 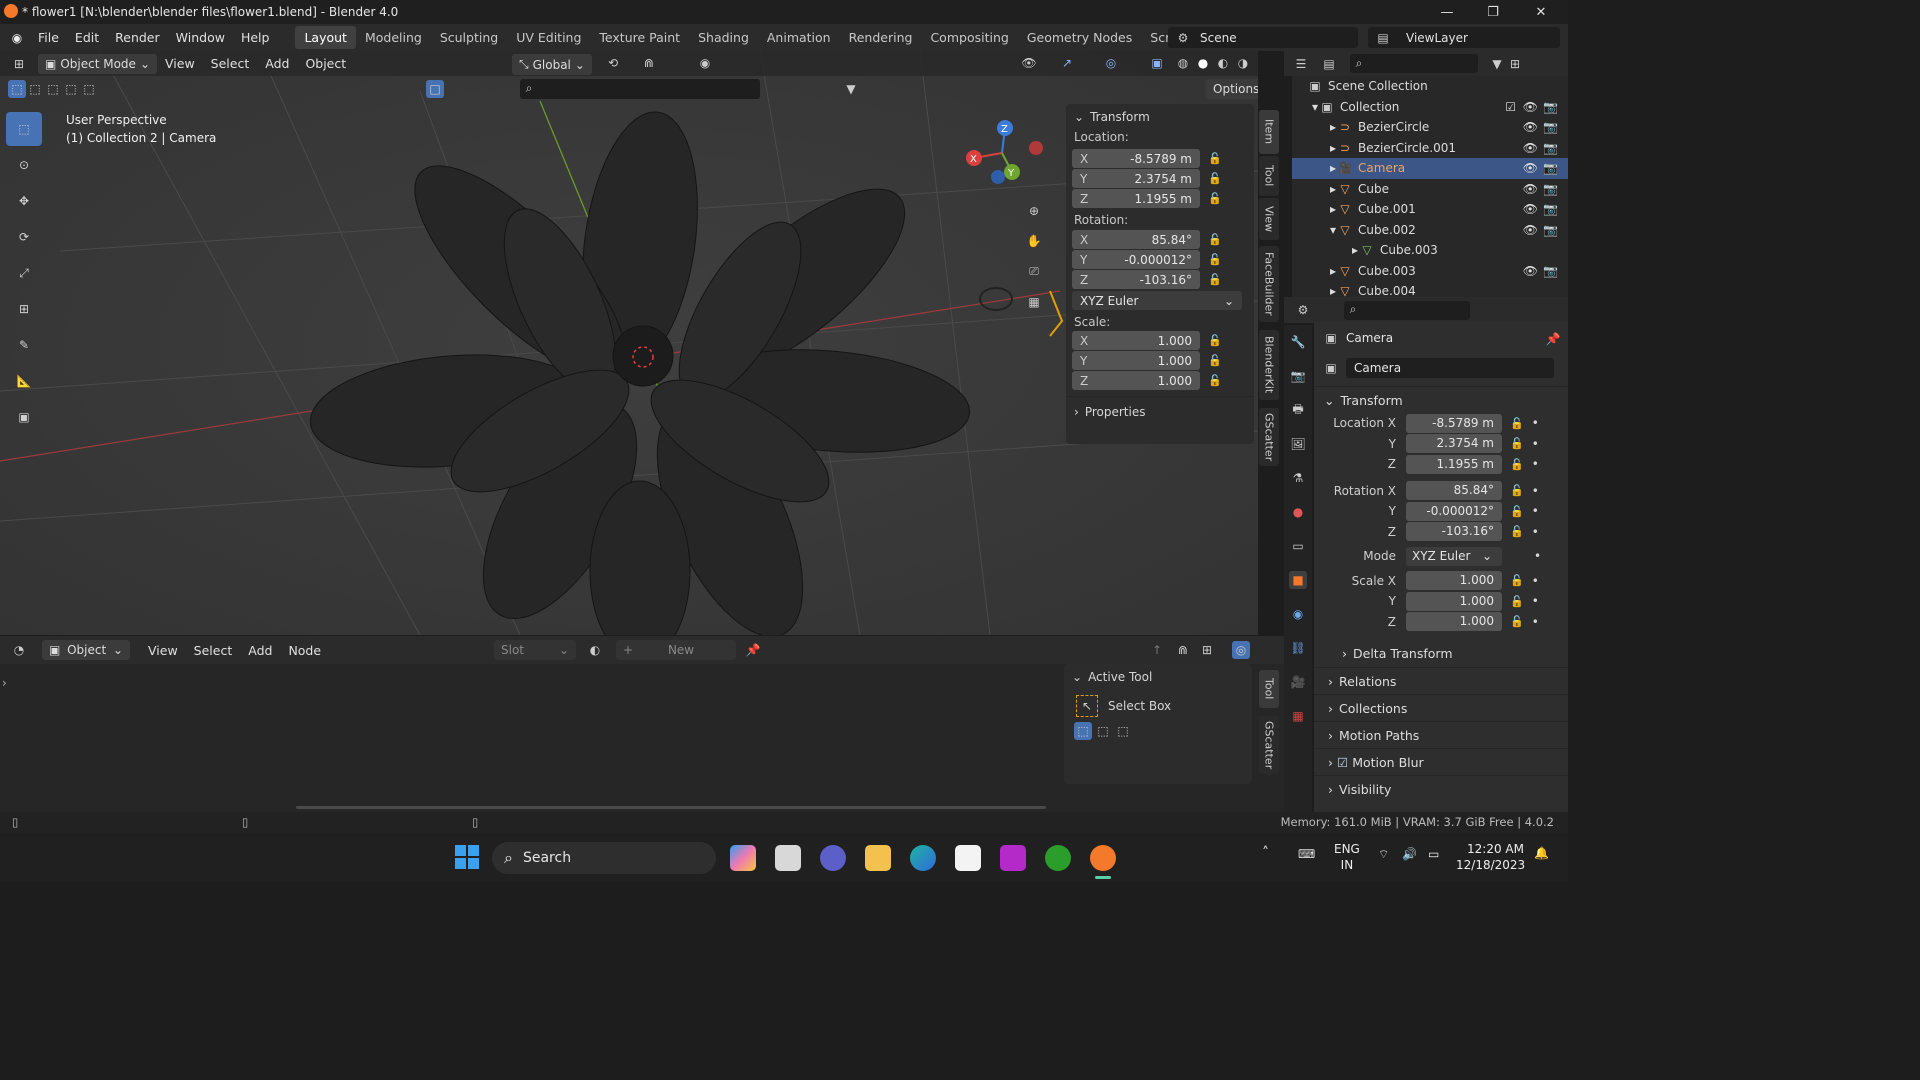 What do you see at coordinates (24, 129) in the screenshot?
I see `select-box-tool-icon: ⬚` at bounding box center [24, 129].